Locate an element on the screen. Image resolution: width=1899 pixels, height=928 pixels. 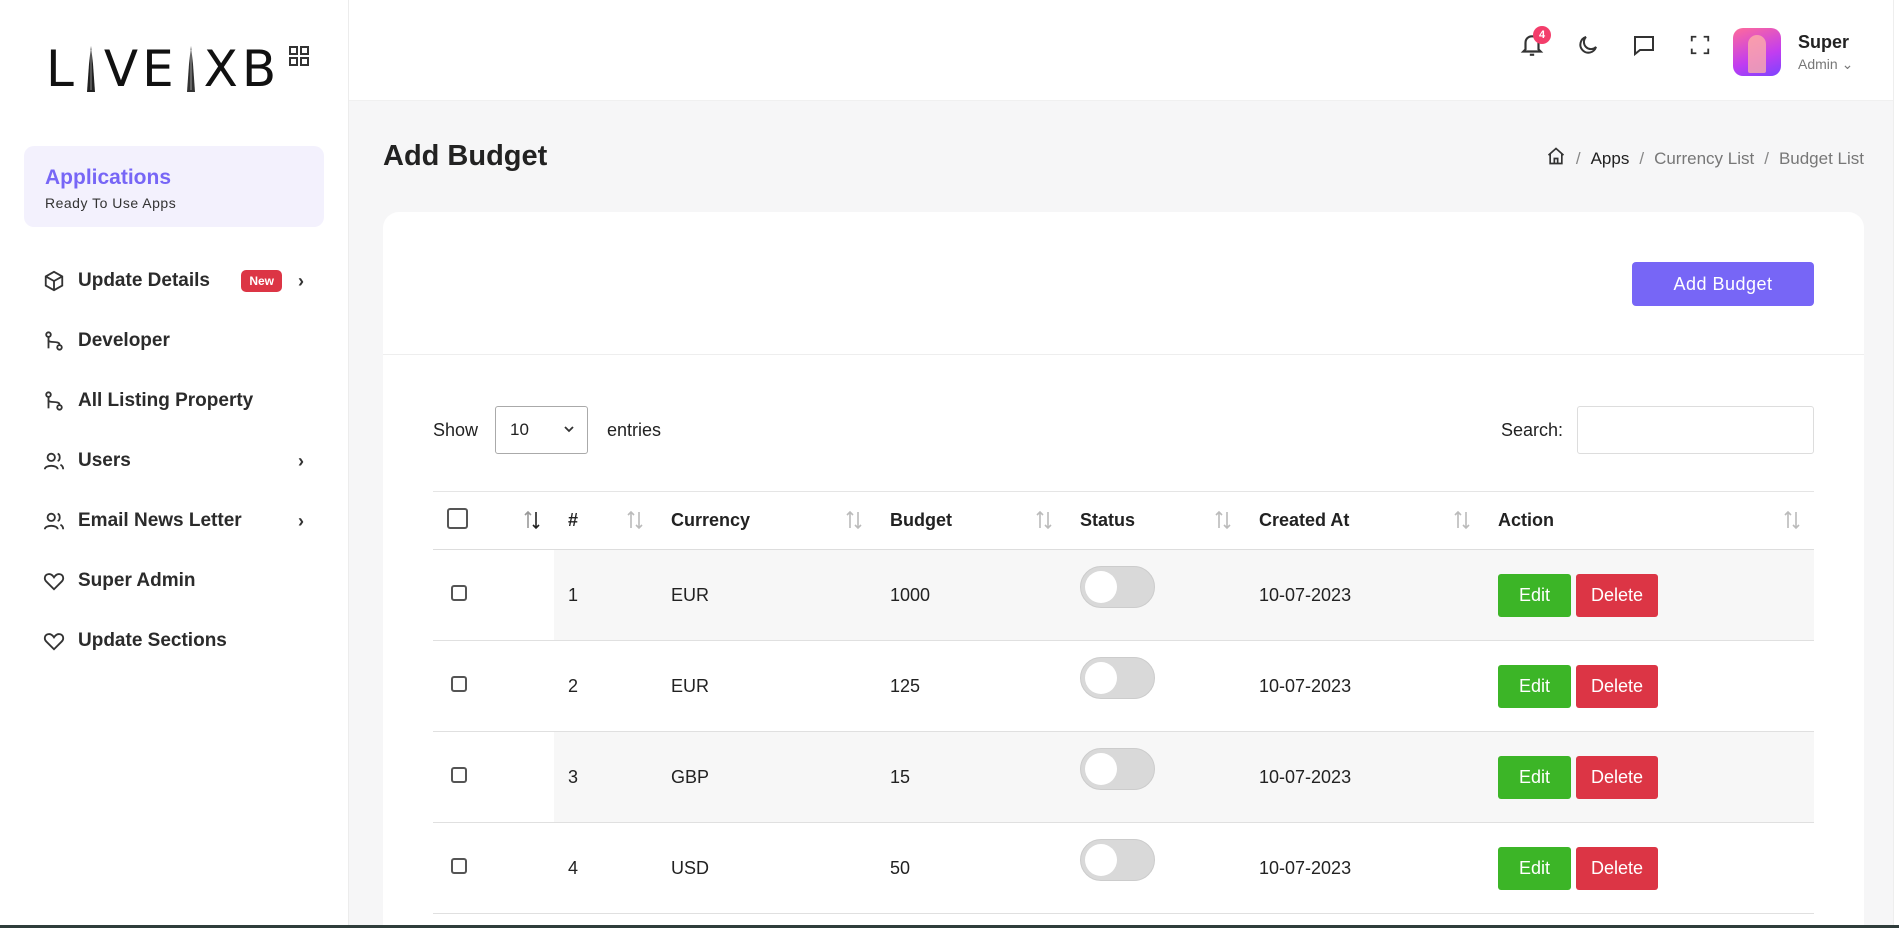
user-role-label: Admin is located at coordinates (1818, 63).